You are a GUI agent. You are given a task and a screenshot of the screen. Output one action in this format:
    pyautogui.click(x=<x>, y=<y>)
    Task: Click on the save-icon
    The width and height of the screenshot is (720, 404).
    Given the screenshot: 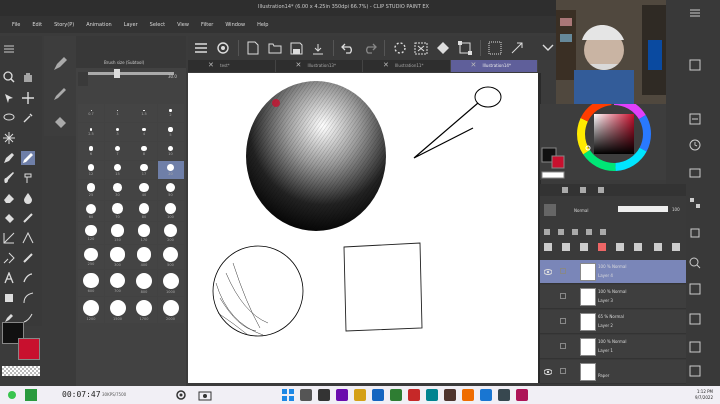 What is the action you would take?
    pyautogui.click(x=296, y=48)
    